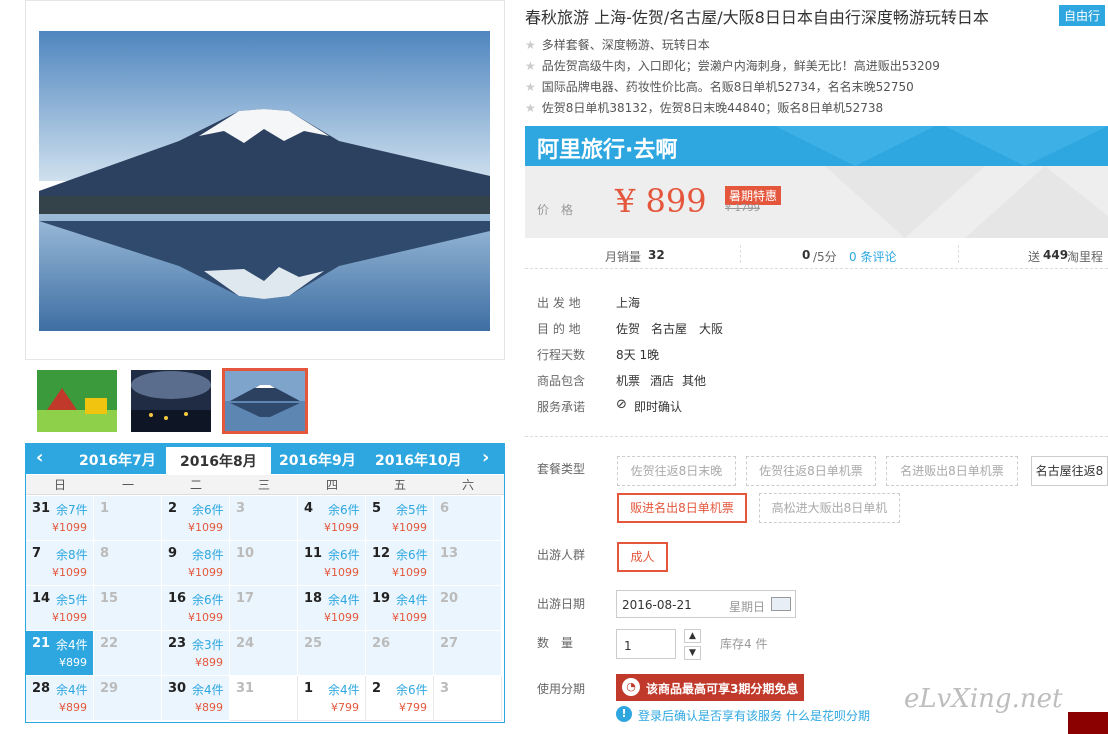  I want to click on divider, so click(740, 254).